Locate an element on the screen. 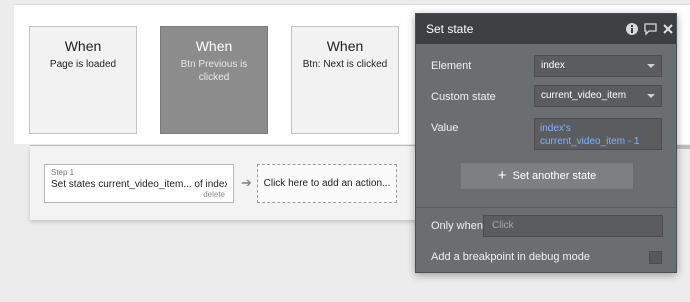 This screenshot has height=302, width=690. custom-state-dropdown: current_video_item is located at coordinates (598, 96).